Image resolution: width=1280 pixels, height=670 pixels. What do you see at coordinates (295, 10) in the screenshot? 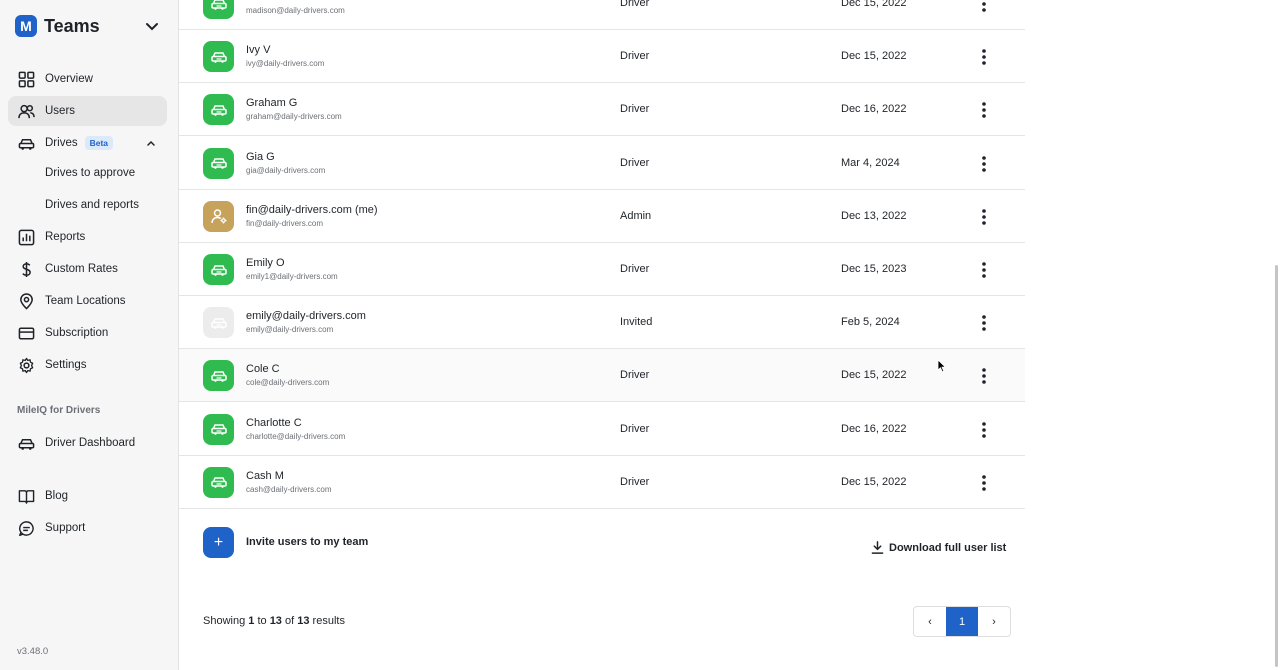
I see `user-email: madison@daily-drivers.com` at bounding box center [295, 10].